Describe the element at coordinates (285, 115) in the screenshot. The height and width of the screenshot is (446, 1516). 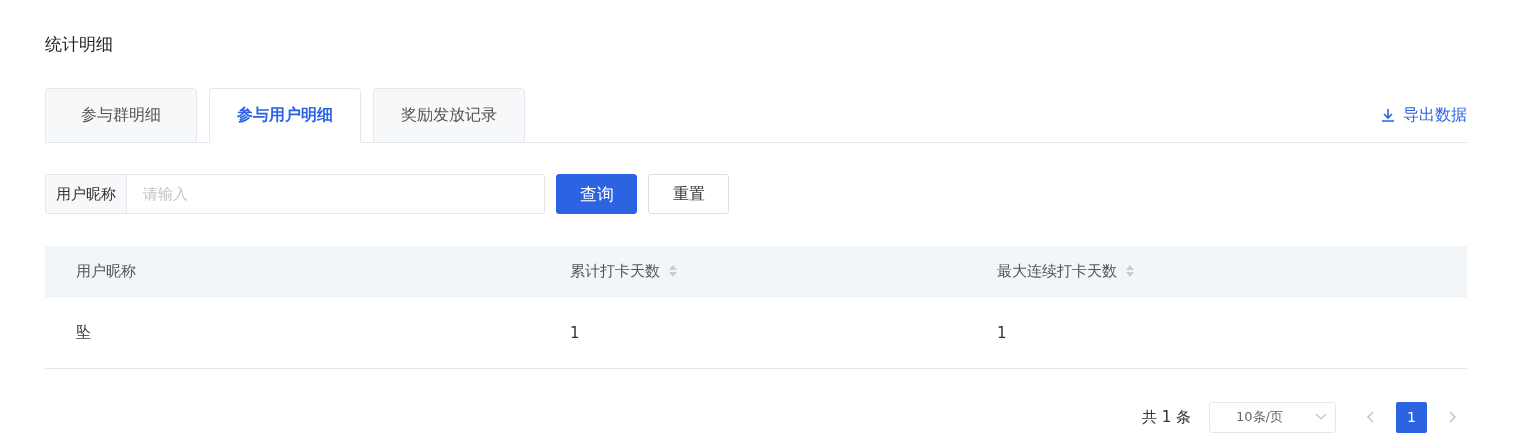
I see `tab: 参与用户明细` at that location.